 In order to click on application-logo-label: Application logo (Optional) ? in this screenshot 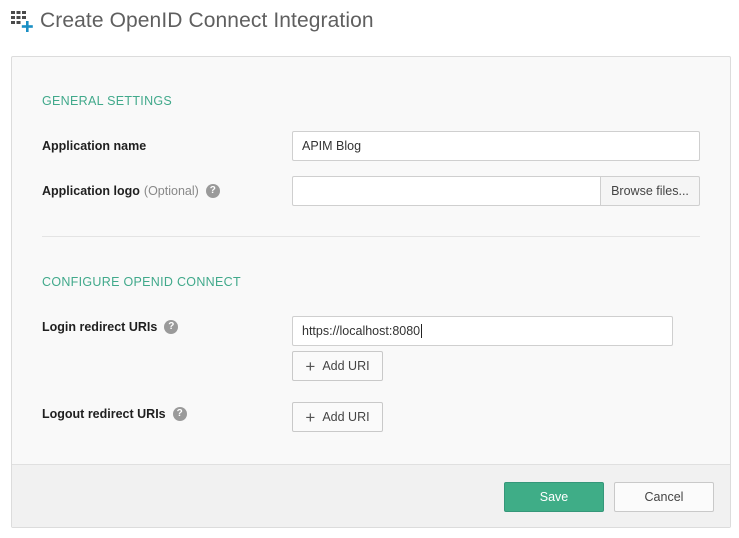, I will do `click(131, 191)`.